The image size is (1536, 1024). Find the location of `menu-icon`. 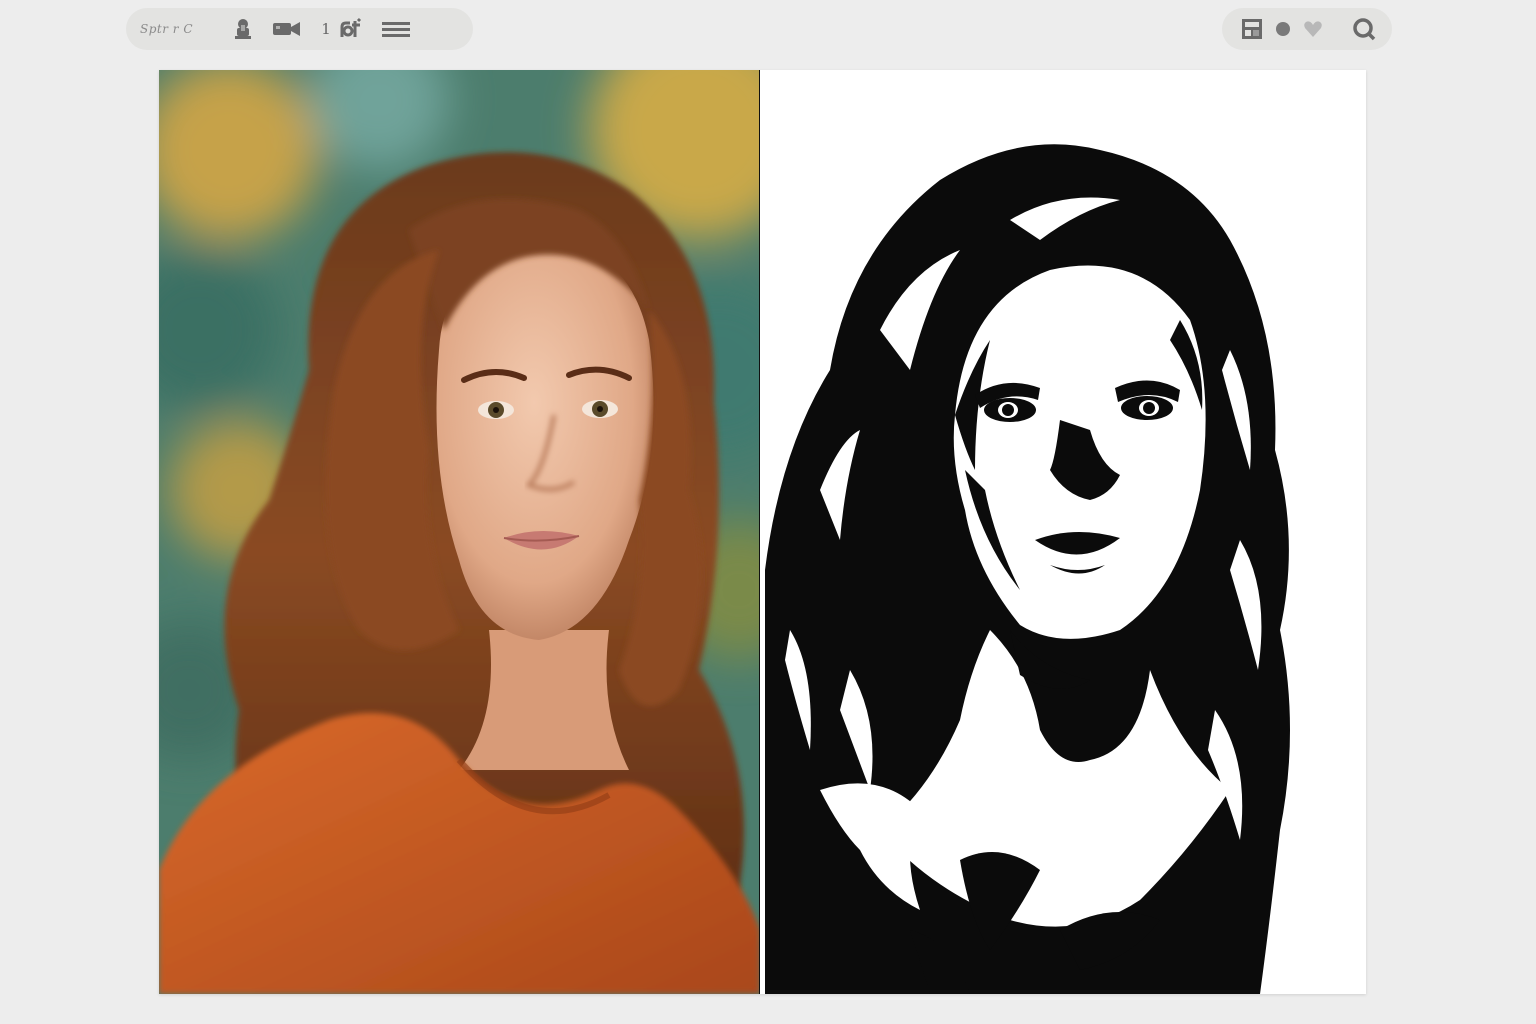

menu-icon is located at coordinates (396, 29).